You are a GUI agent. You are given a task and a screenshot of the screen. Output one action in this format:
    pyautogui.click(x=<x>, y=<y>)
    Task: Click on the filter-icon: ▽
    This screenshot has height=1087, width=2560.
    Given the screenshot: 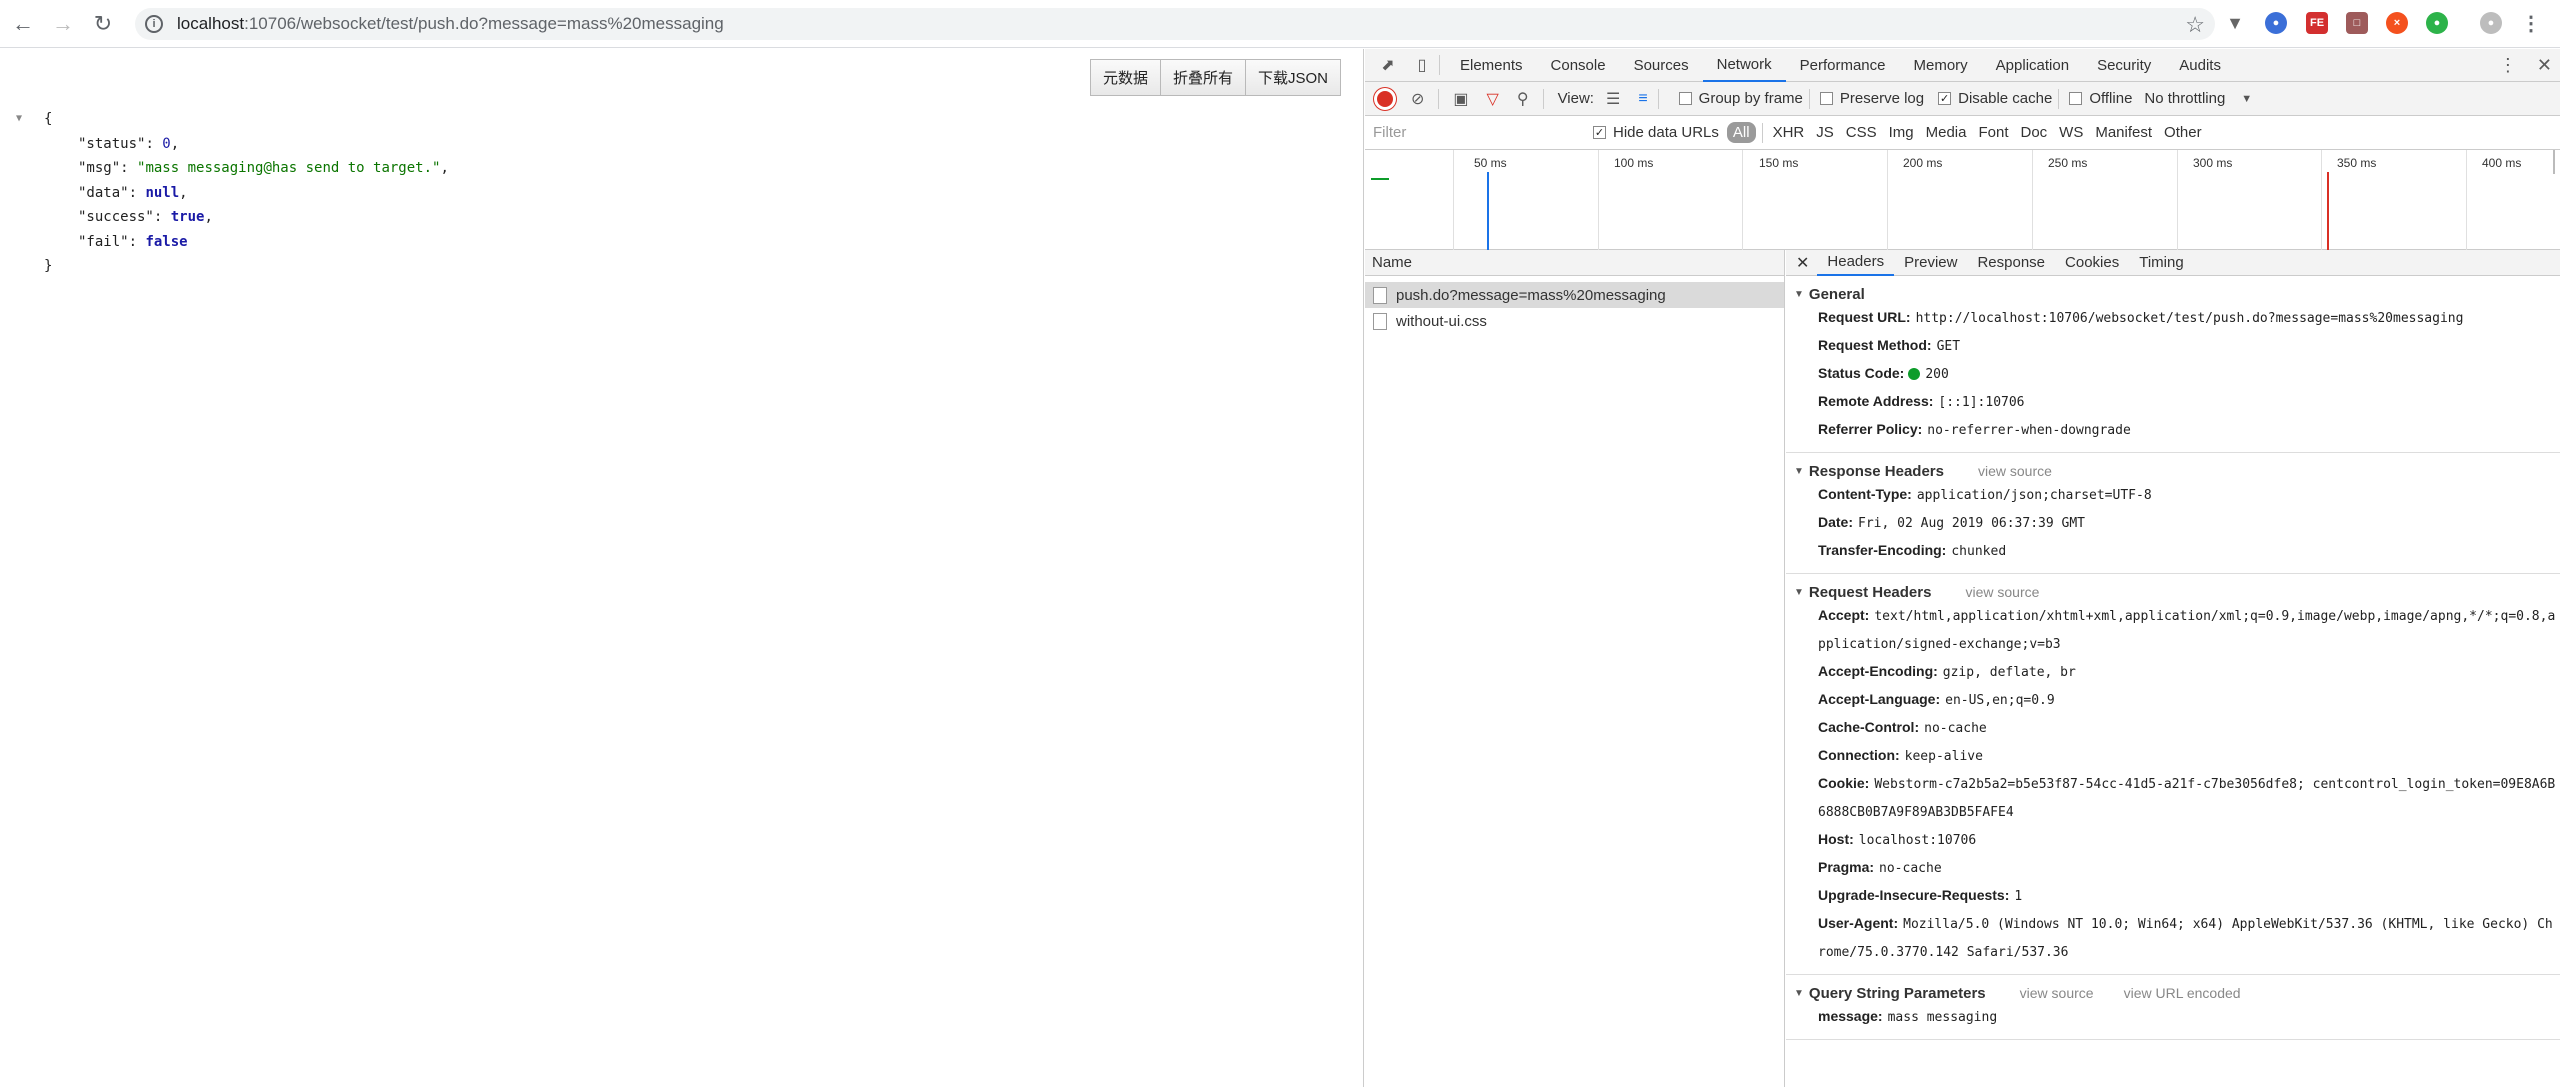 What is the action you would take?
    pyautogui.click(x=1493, y=99)
    